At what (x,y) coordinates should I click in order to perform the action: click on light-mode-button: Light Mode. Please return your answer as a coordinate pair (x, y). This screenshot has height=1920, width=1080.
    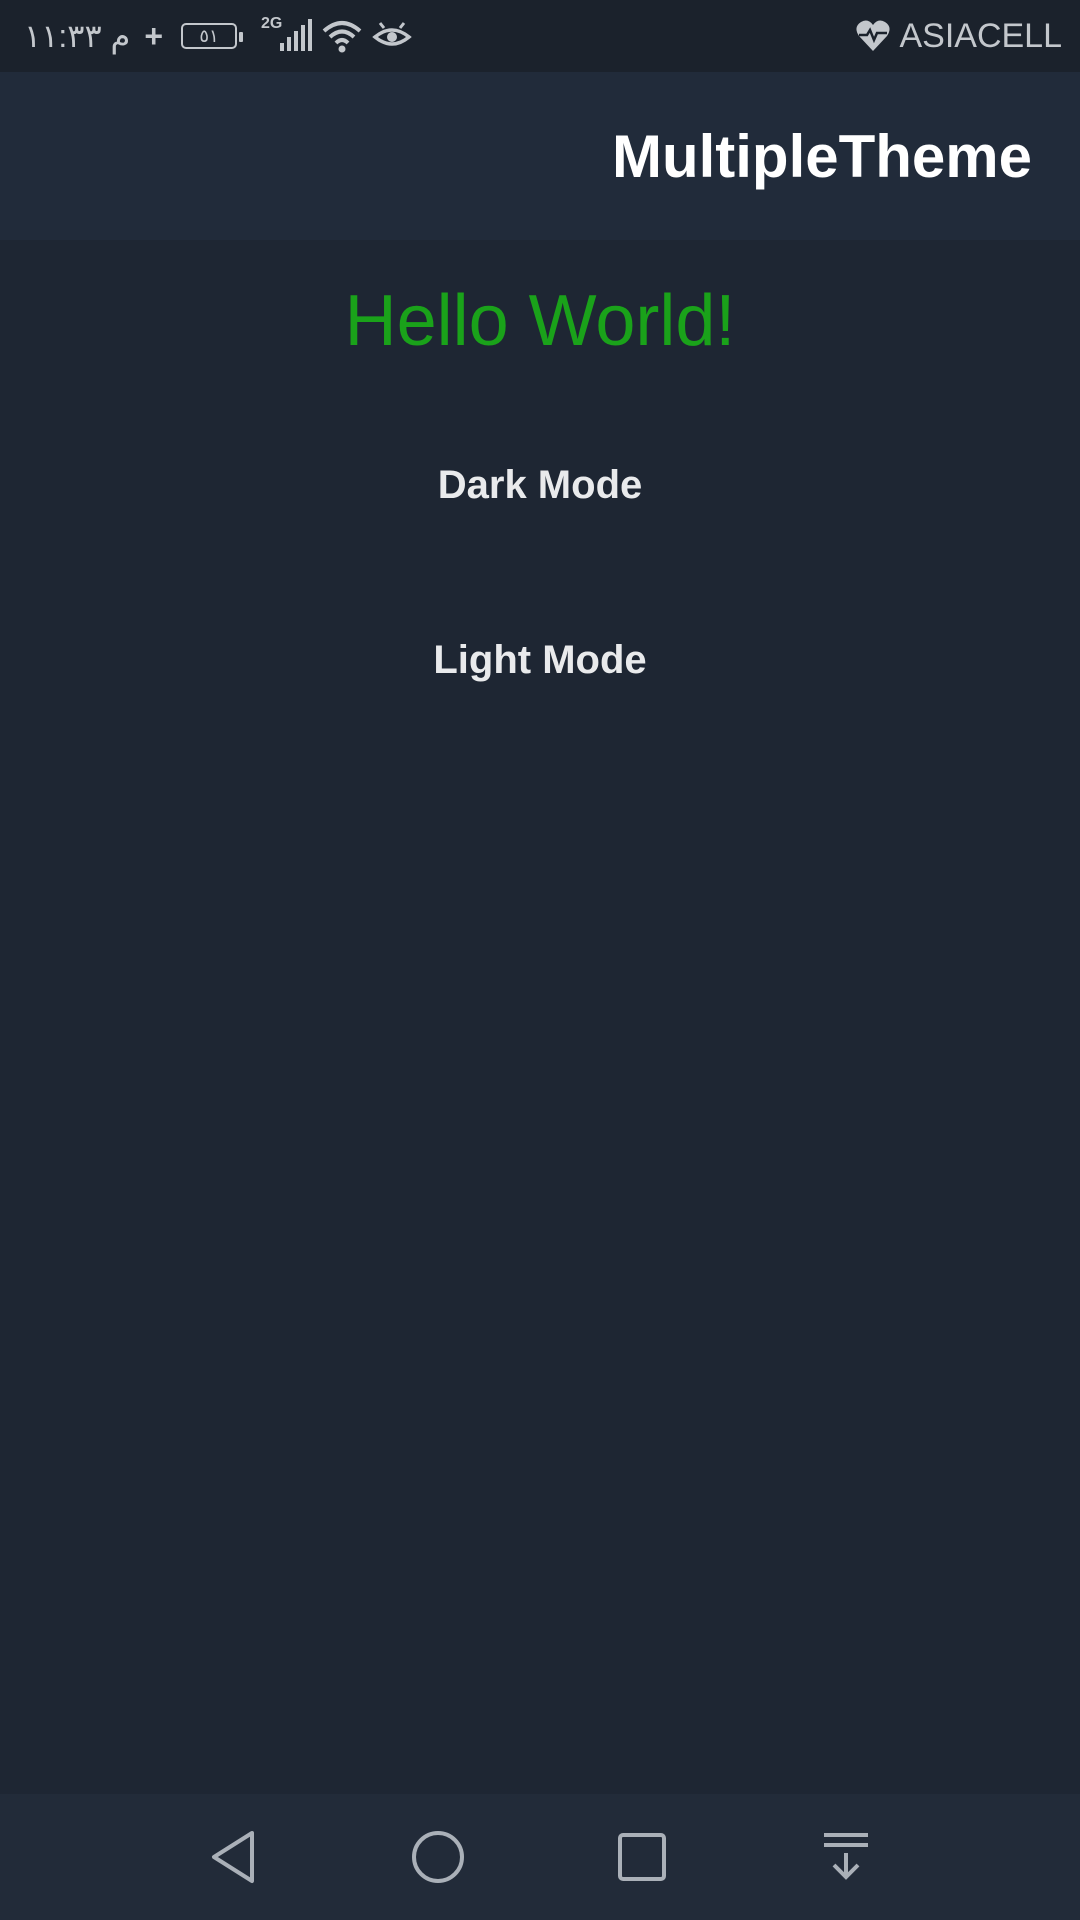
    Looking at the image, I should click on (540, 660).